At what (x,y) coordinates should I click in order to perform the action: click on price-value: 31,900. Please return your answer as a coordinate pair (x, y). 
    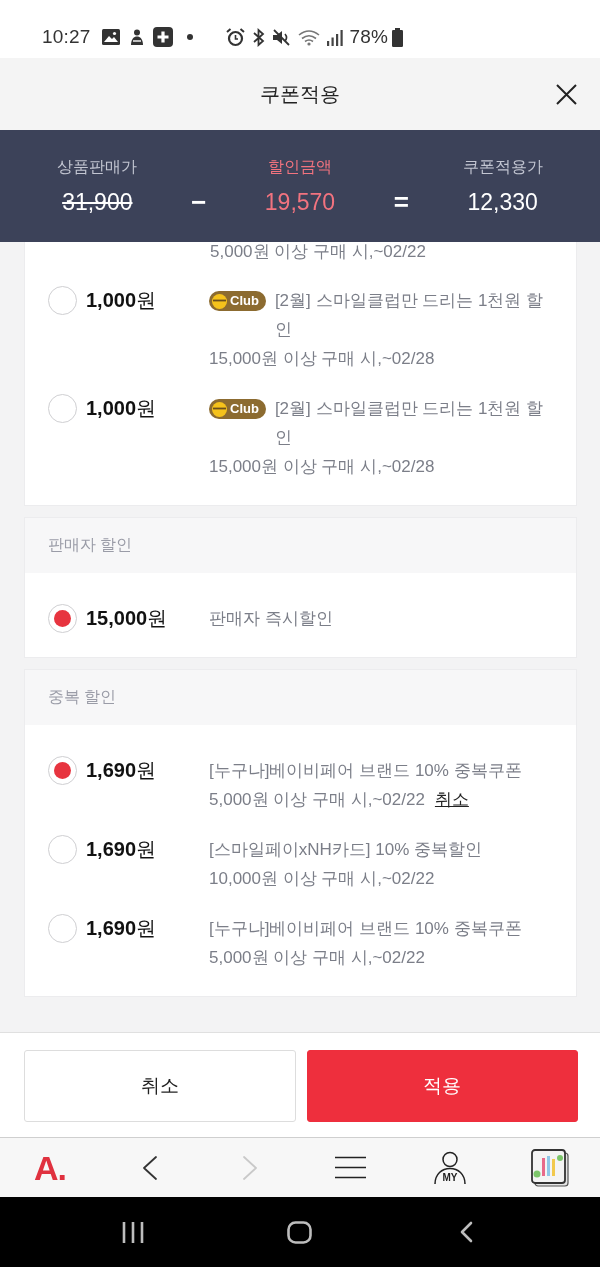
    Looking at the image, I should click on (97, 202).